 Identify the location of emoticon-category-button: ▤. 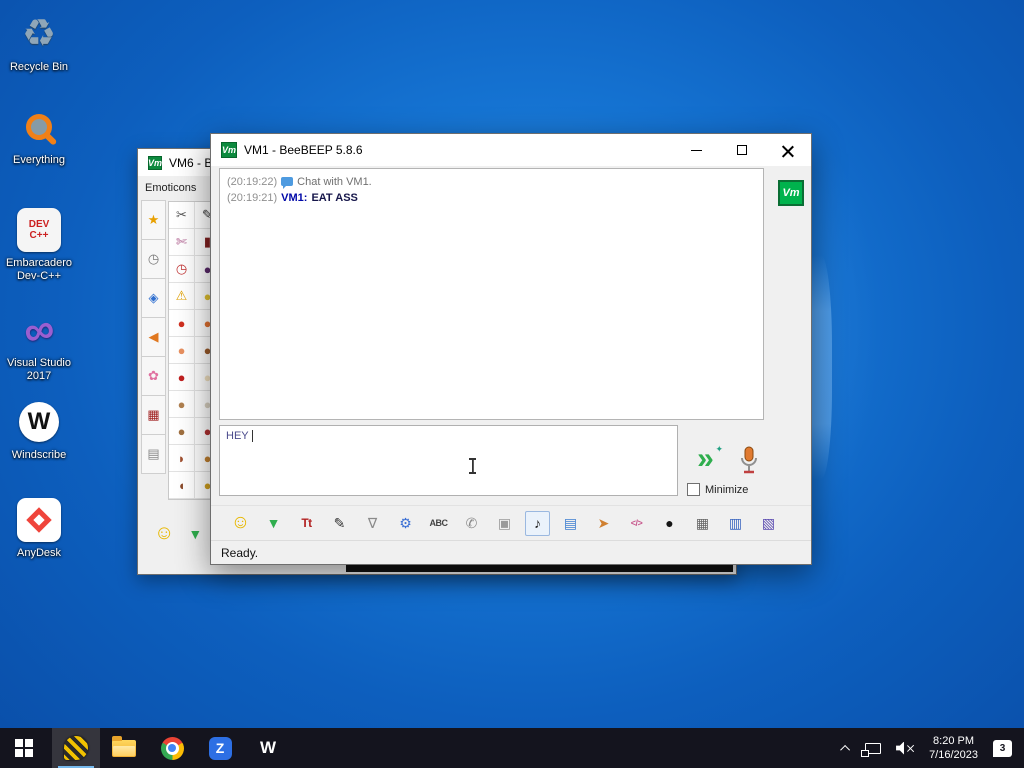
(153, 454).